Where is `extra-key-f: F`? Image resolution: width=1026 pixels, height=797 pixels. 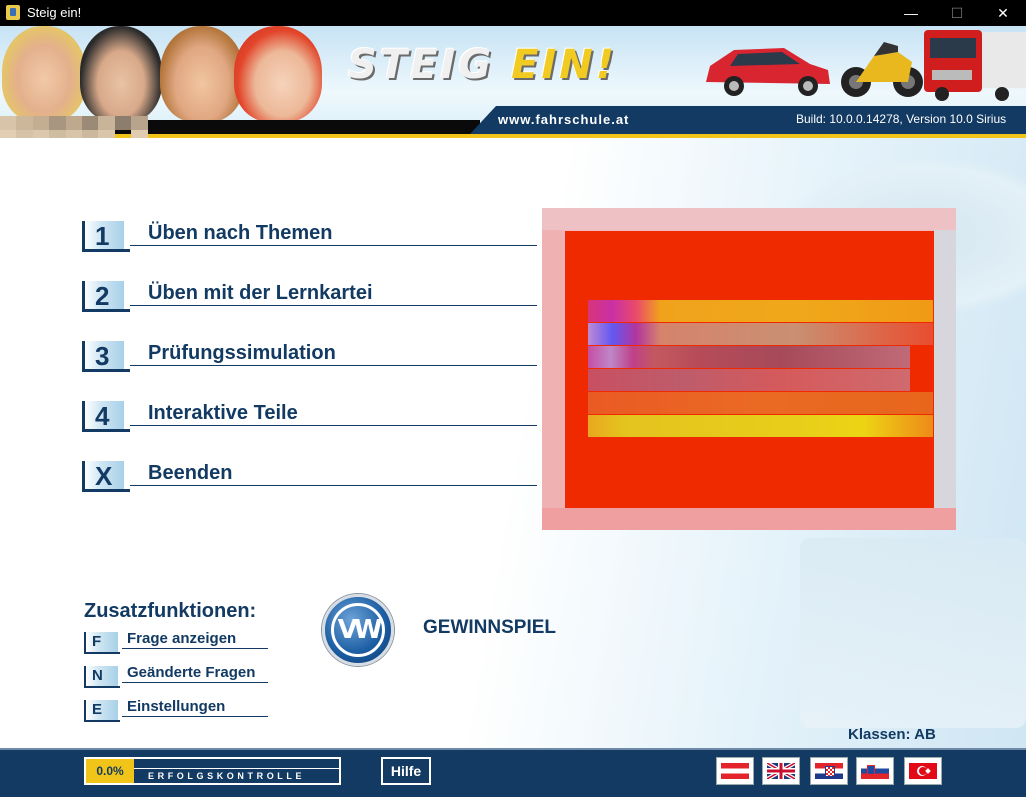
extra-key-f: F is located at coordinates (102, 643).